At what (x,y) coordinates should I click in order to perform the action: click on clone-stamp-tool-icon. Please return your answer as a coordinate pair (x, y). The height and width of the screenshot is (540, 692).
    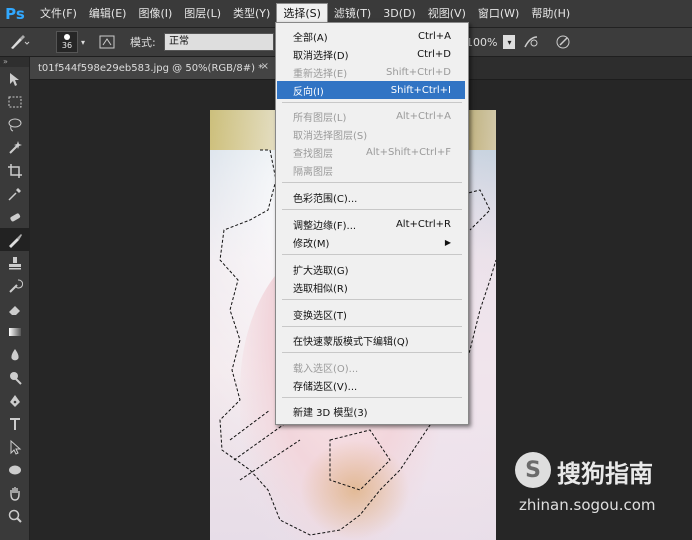
    Looking at the image, I should click on (14, 262).